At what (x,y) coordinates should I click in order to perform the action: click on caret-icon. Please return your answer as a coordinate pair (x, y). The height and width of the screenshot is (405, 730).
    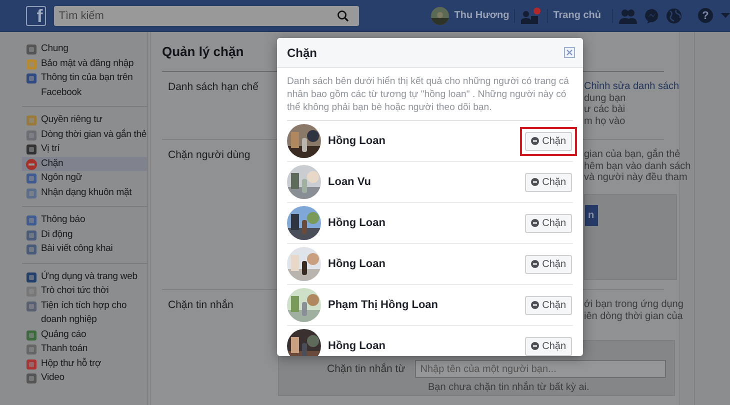
    Looking at the image, I should click on (725, 15).